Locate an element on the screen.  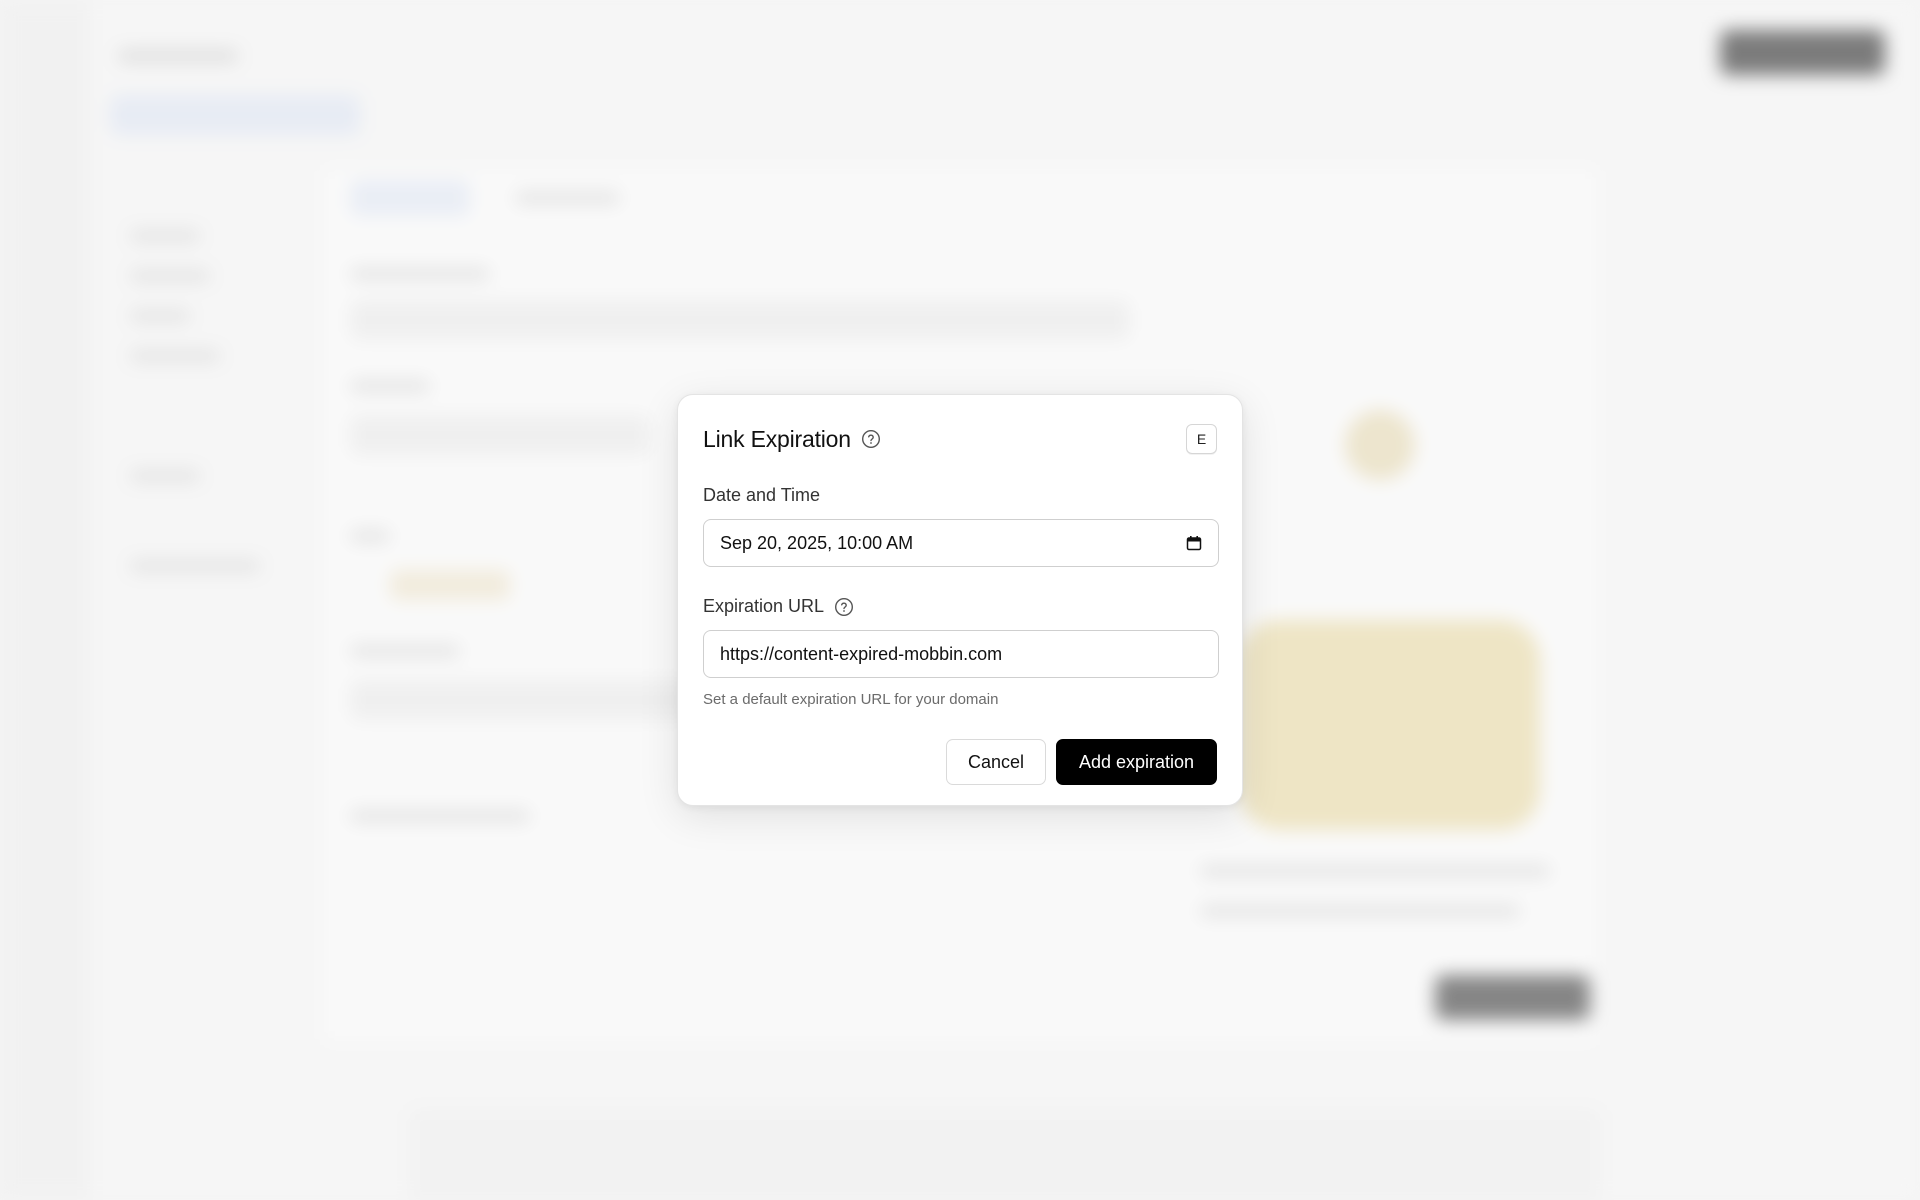
dialog-title: Link Expiration is located at coordinates (777, 438).